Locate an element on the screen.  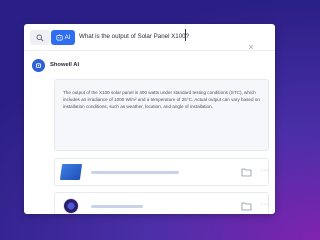
search-button is located at coordinates (40, 37).